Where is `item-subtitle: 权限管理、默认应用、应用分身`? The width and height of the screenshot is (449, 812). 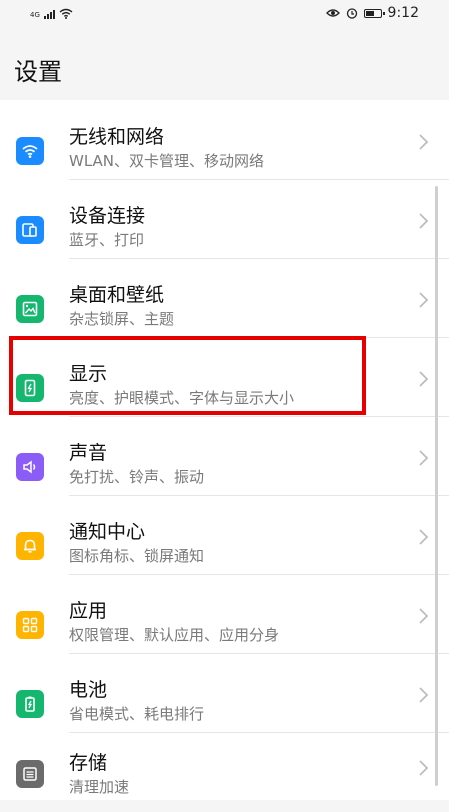 item-subtitle: 权限管理、默认应用、应用分身 is located at coordinates (174, 635).